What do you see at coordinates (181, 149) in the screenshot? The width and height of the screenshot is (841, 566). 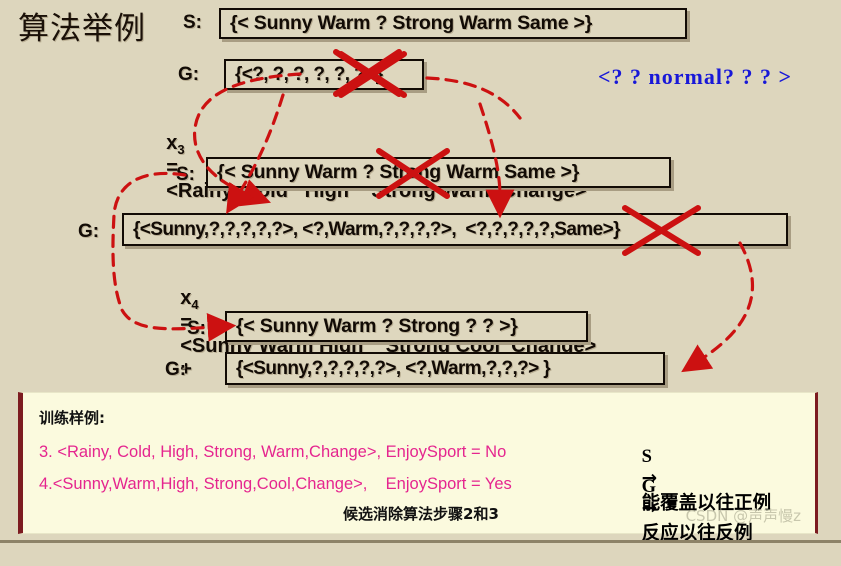 I see `x3-subscript: 3` at bounding box center [181, 149].